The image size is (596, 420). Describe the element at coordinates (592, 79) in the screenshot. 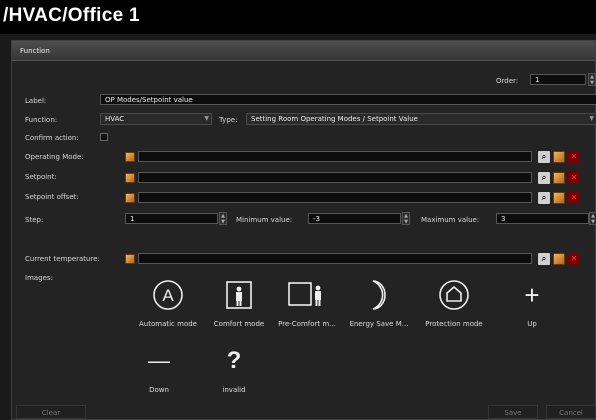

I see `order-spinner: ▲ ▼` at that location.